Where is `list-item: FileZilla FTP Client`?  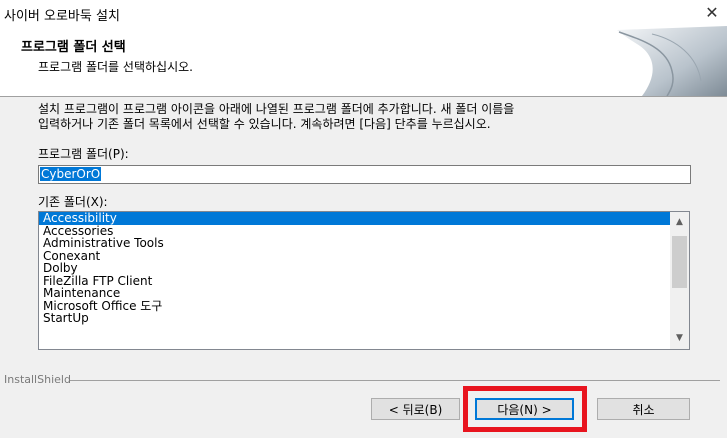
list-item: FileZilla FTP Client is located at coordinates (364, 281).